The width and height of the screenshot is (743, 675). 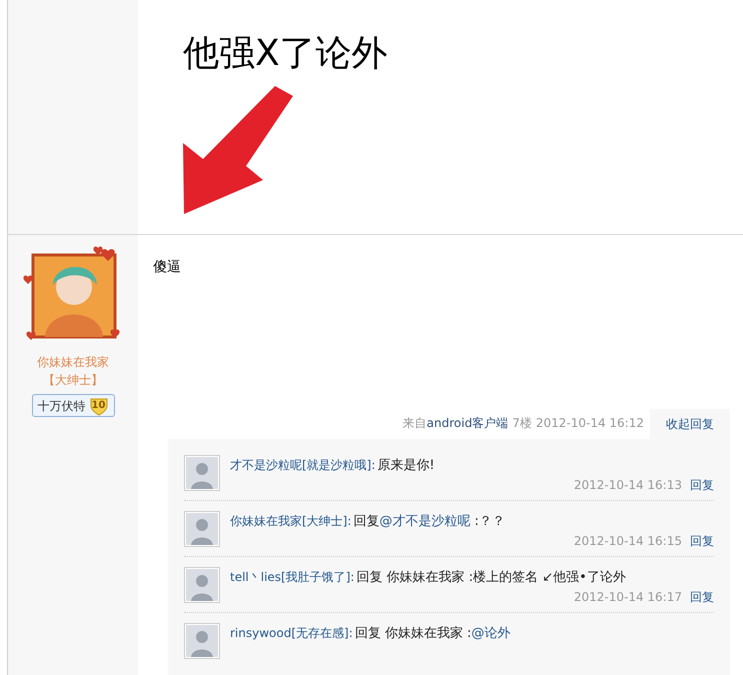 I want to click on reply-time: 2012-10-14 16:15, so click(x=628, y=541).